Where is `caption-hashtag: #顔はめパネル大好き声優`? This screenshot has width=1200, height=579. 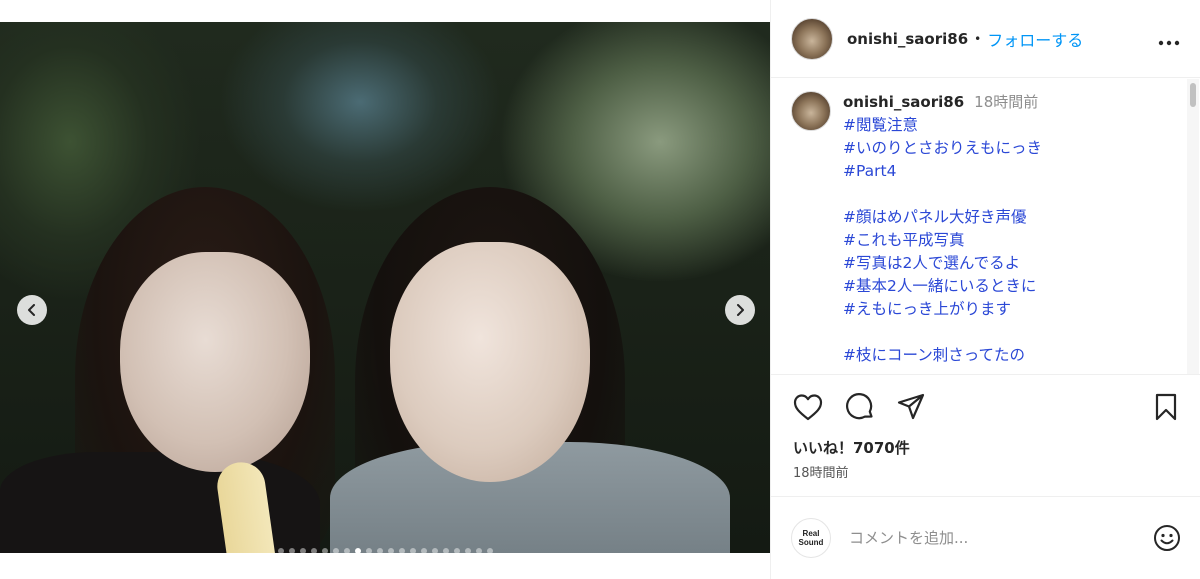 caption-hashtag: #顔はめパネル大好き声優 is located at coordinates (942, 217).